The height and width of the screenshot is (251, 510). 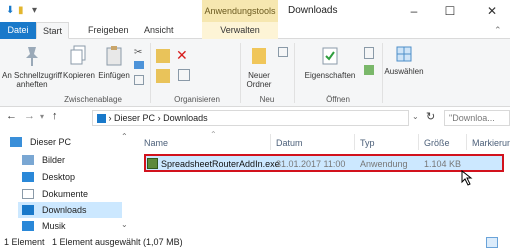 What do you see at coordinates (283, 52) in the screenshot?
I see `new-item-icon` at bounding box center [283, 52].